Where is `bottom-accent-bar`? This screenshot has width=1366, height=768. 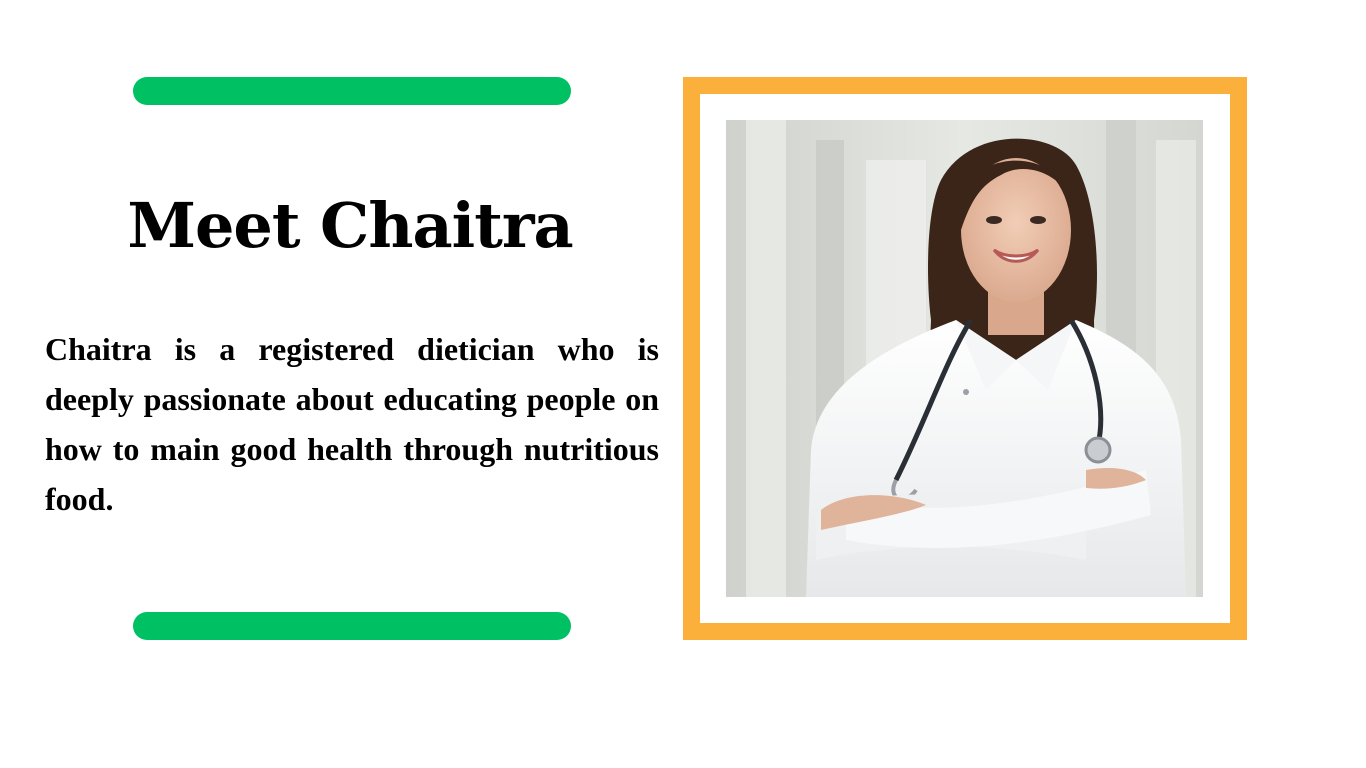 bottom-accent-bar is located at coordinates (352, 626).